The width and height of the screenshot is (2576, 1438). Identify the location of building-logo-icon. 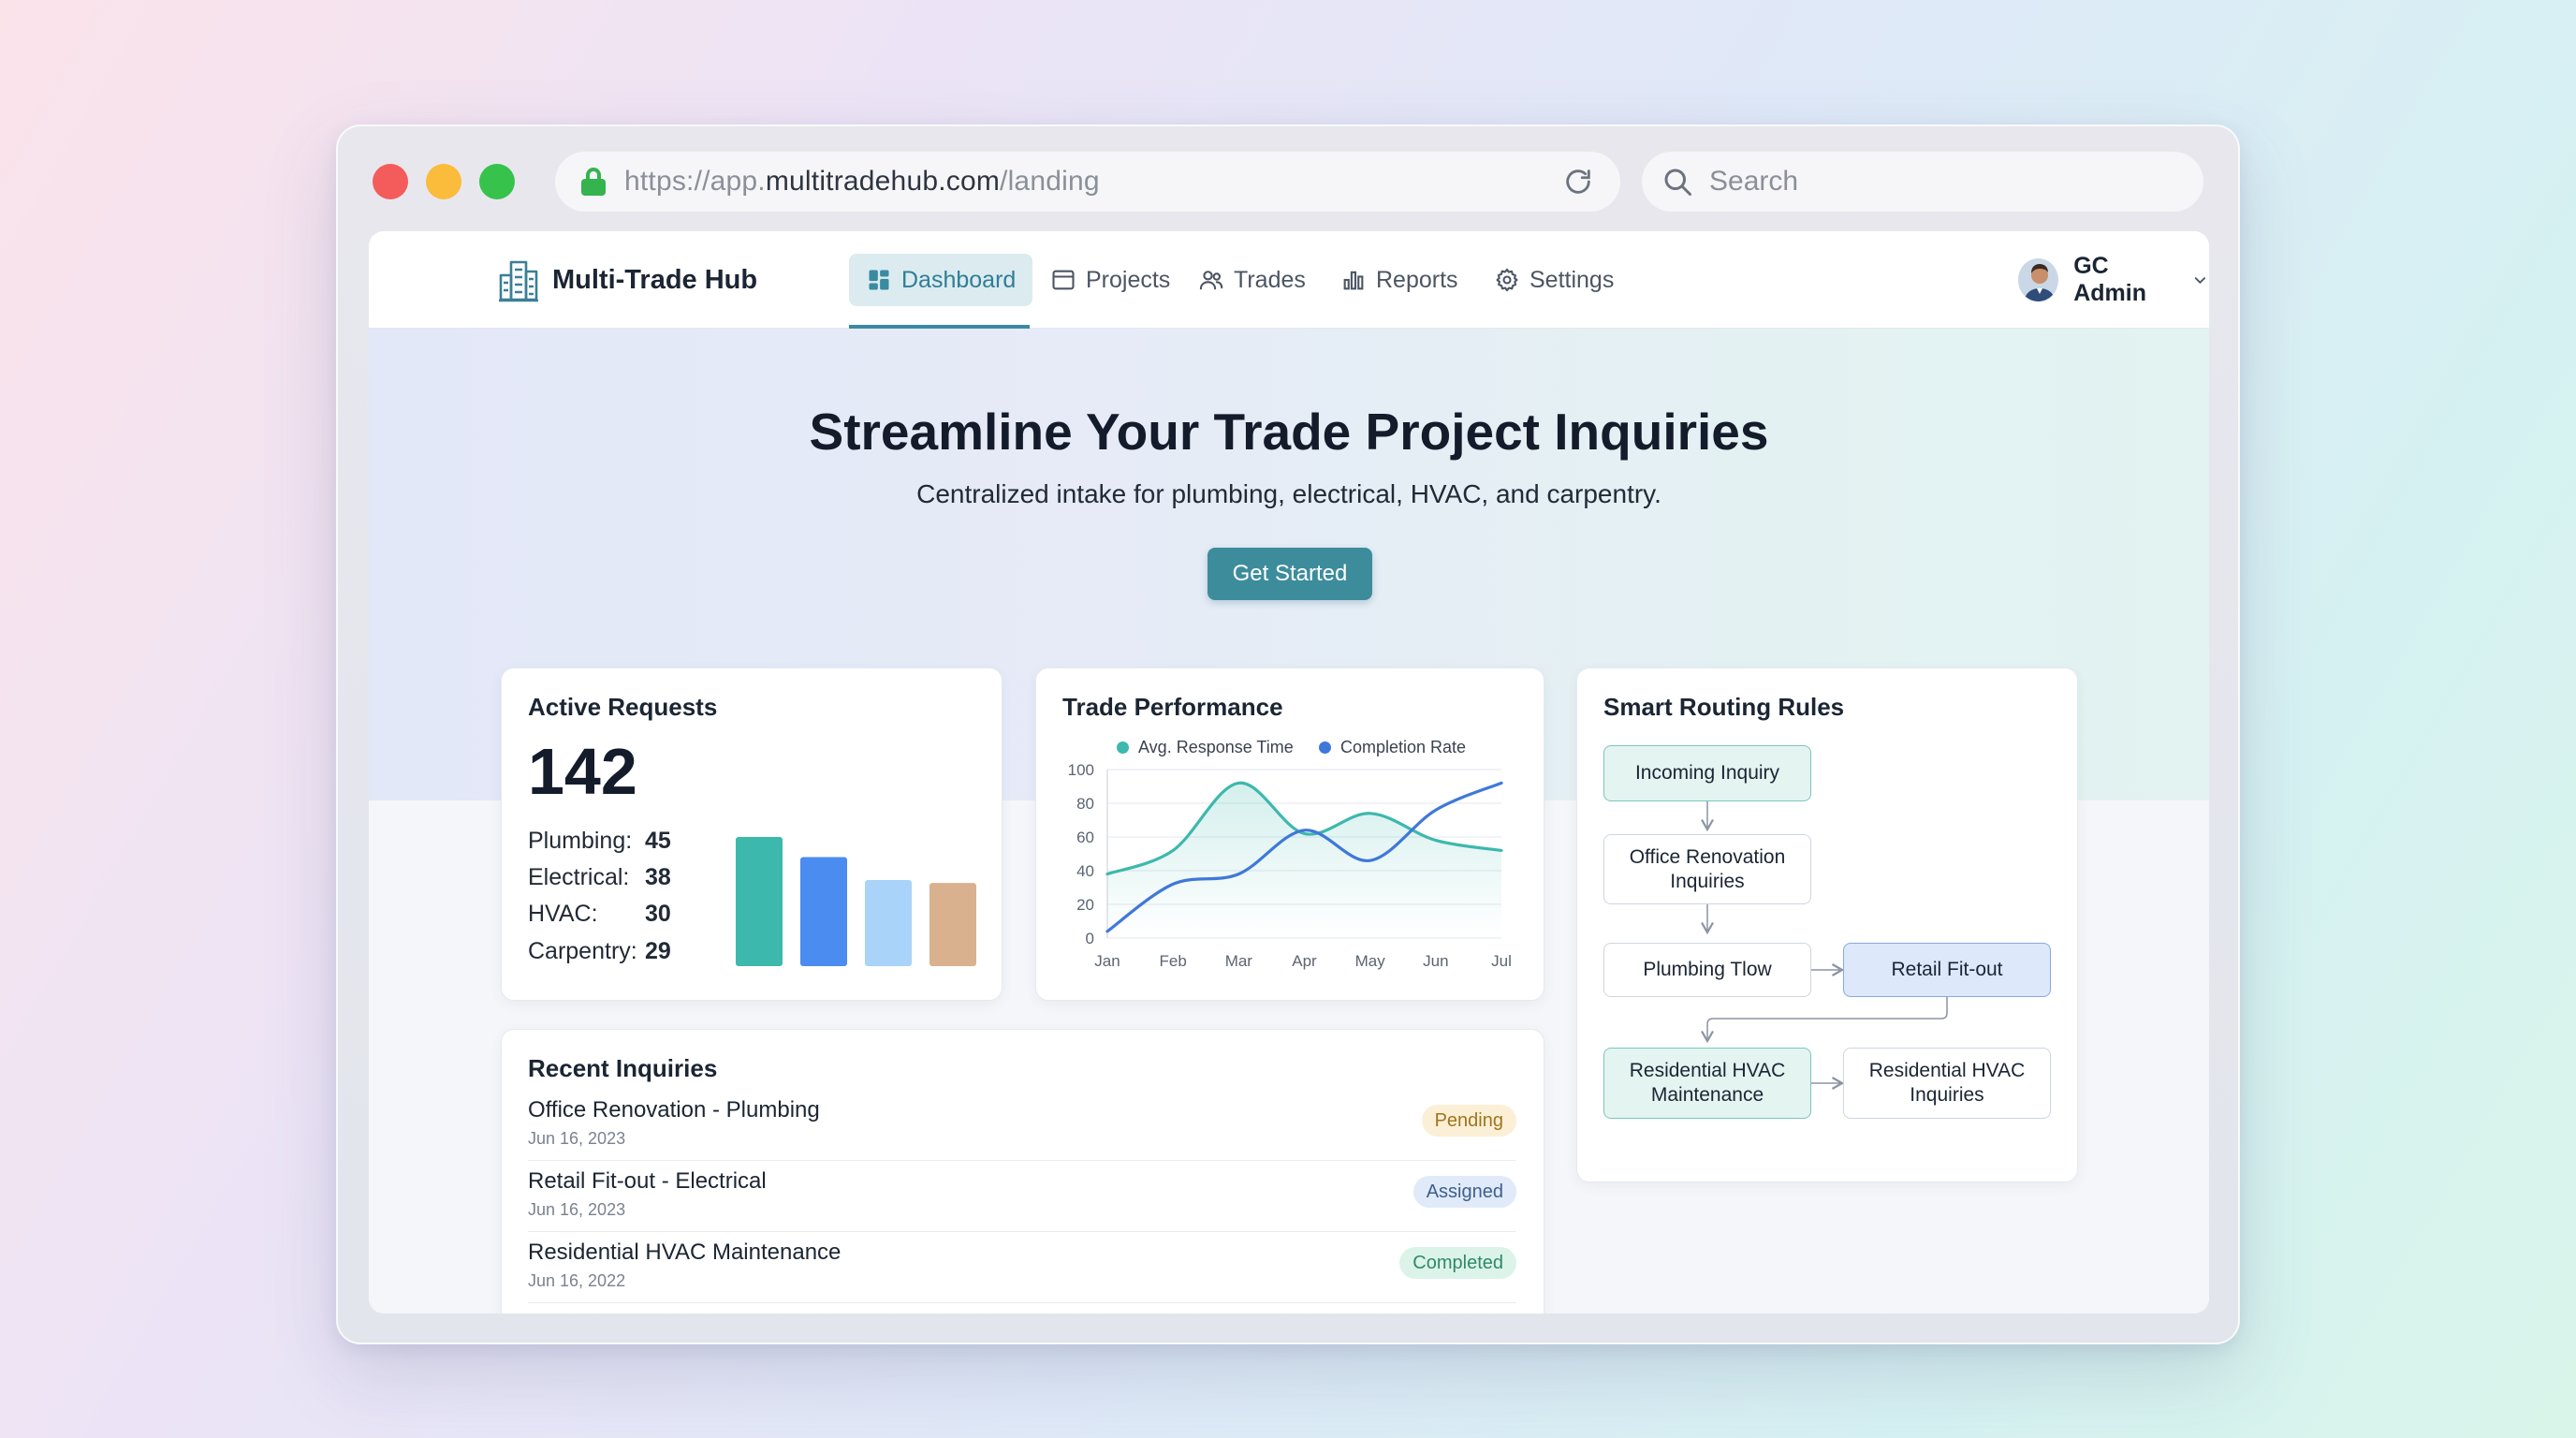
(518, 281).